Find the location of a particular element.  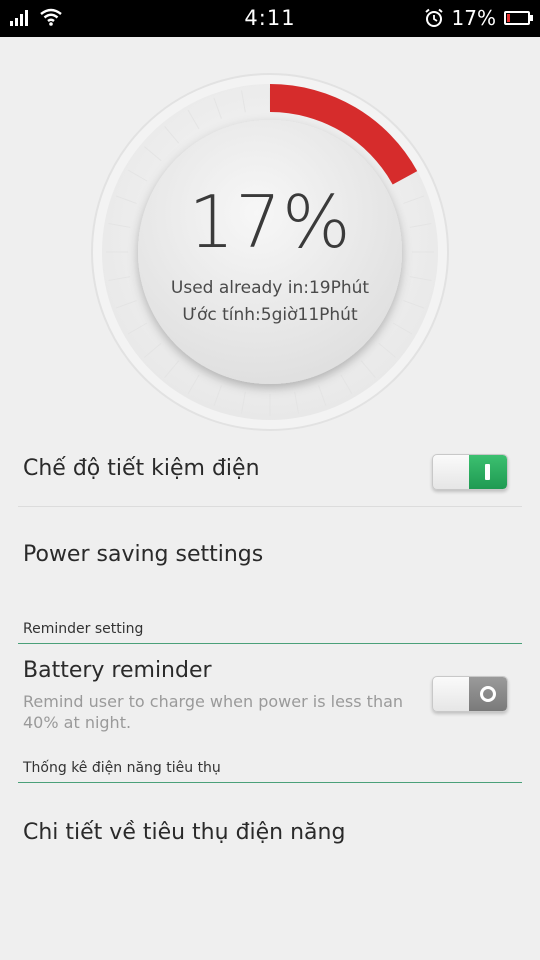

power-saving-mode-label: Chế độ tiết kiệm điện is located at coordinates (141, 468).